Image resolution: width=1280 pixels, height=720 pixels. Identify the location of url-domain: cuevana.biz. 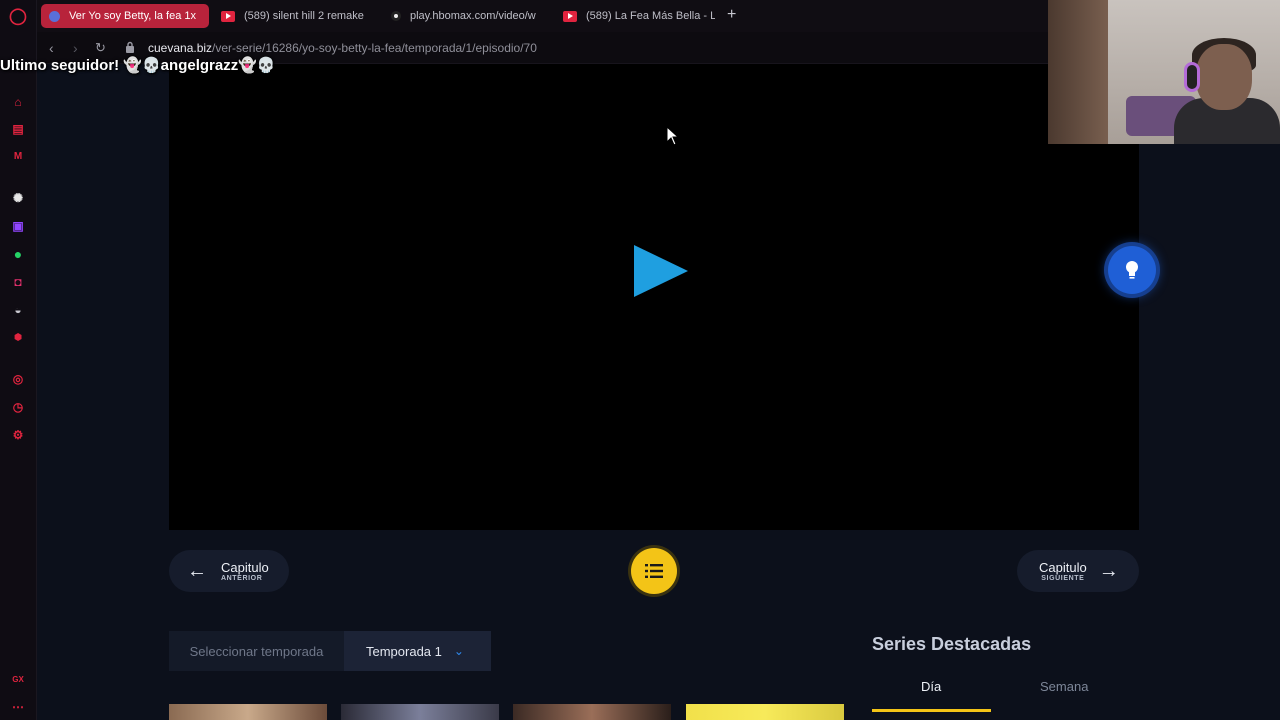
(180, 48).